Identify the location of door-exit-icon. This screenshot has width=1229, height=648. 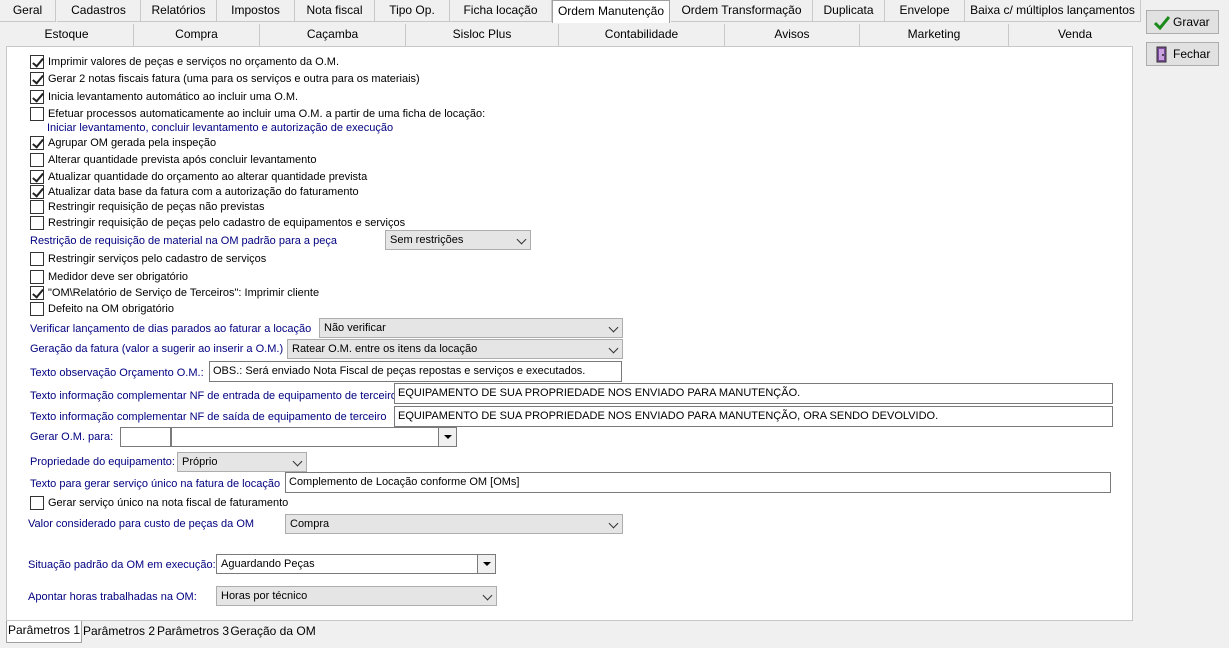
(1162, 58).